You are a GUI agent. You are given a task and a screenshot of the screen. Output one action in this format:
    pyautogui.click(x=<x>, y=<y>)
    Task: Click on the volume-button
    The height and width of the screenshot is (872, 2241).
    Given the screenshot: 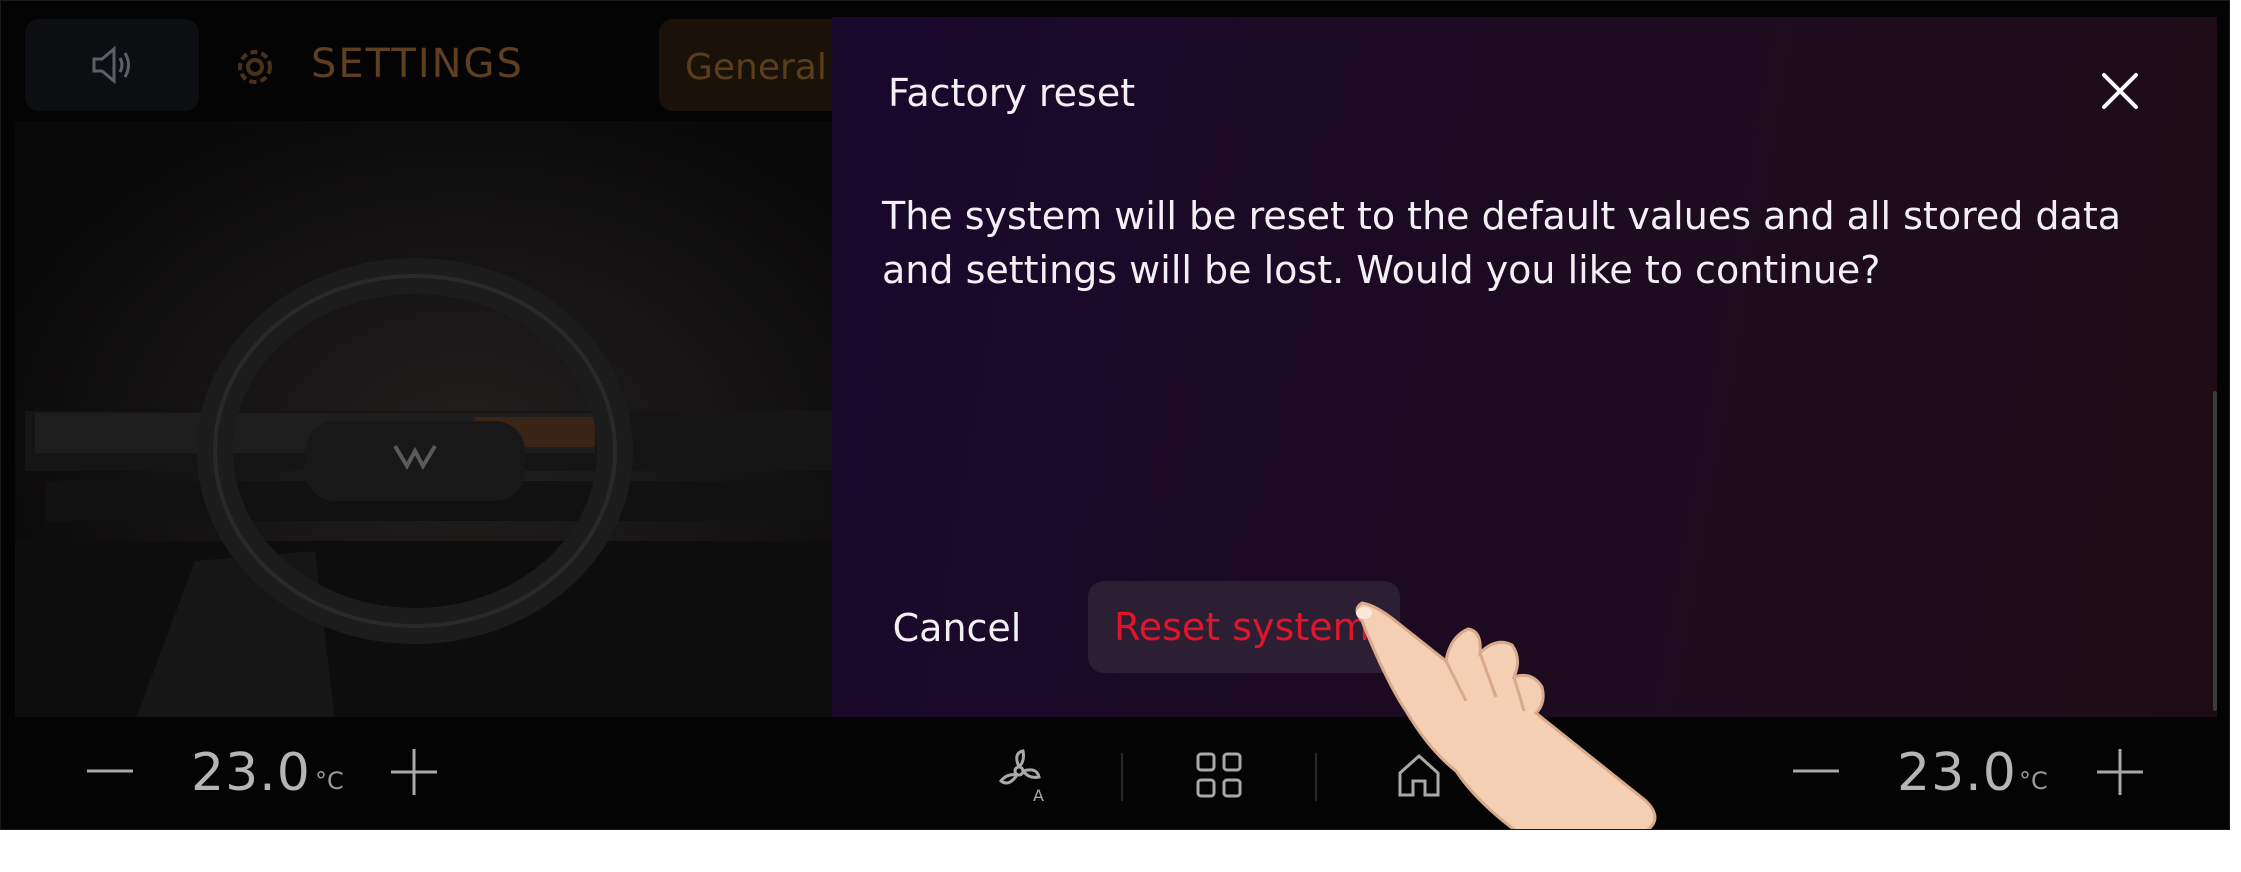 What is the action you would take?
    pyautogui.click(x=112, y=65)
    